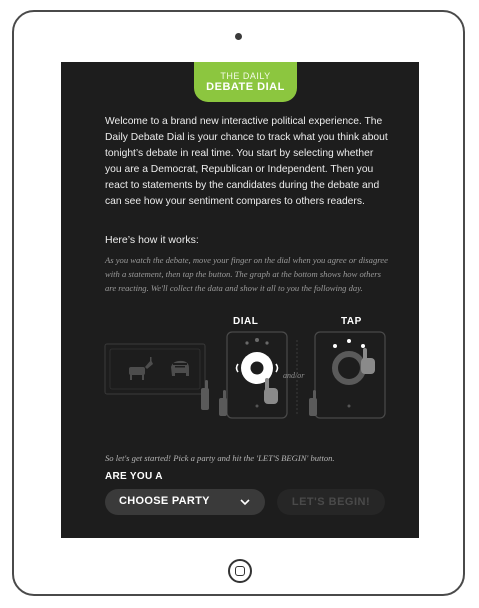 The width and height of the screenshot is (479, 608). Describe the element at coordinates (245, 87) in the screenshot. I see `app-title: DEBATE DIAL` at that location.